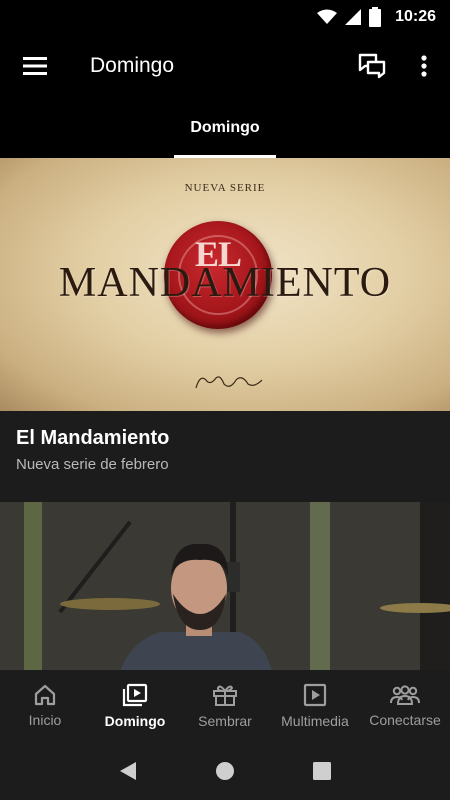 The image size is (450, 800). What do you see at coordinates (128, 771) in the screenshot?
I see `back-icon` at bounding box center [128, 771].